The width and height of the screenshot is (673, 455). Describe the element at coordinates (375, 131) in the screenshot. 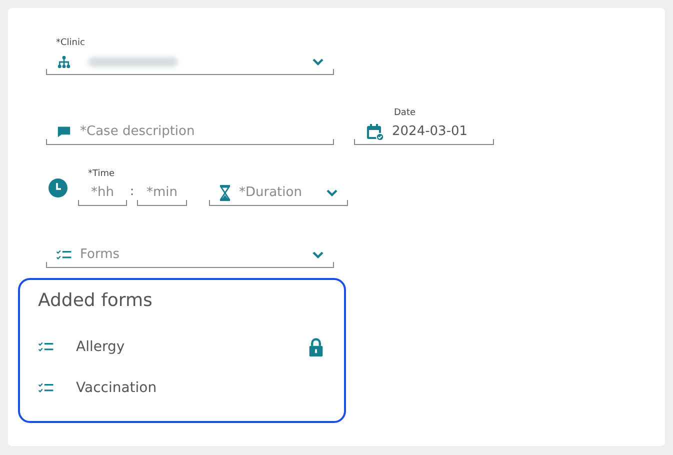

I see `calendar-icon` at that location.